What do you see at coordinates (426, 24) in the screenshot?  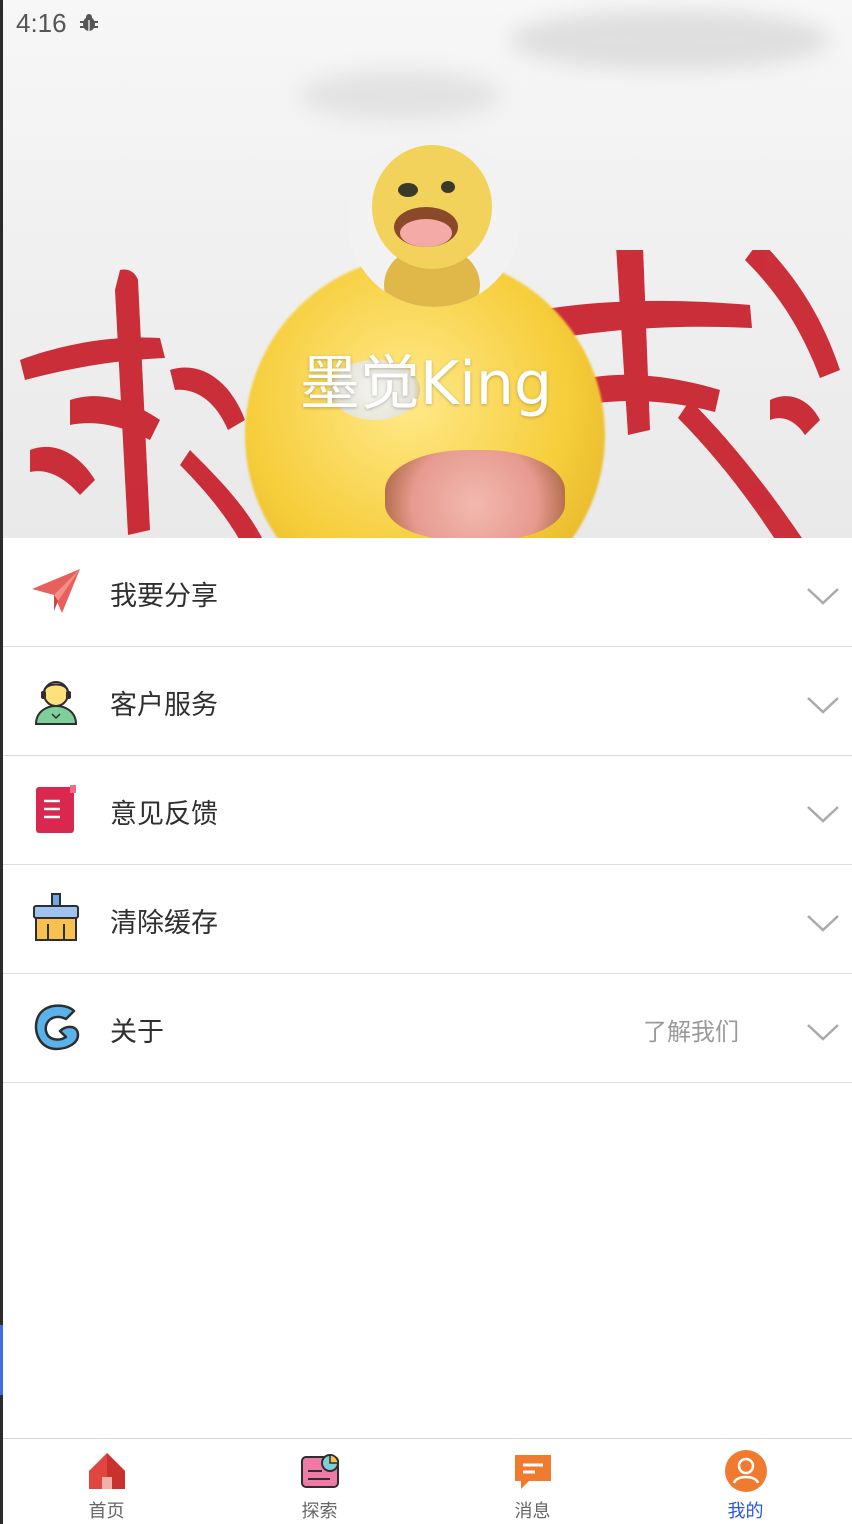 I see `status-bar: 4:16` at bounding box center [426, 24].